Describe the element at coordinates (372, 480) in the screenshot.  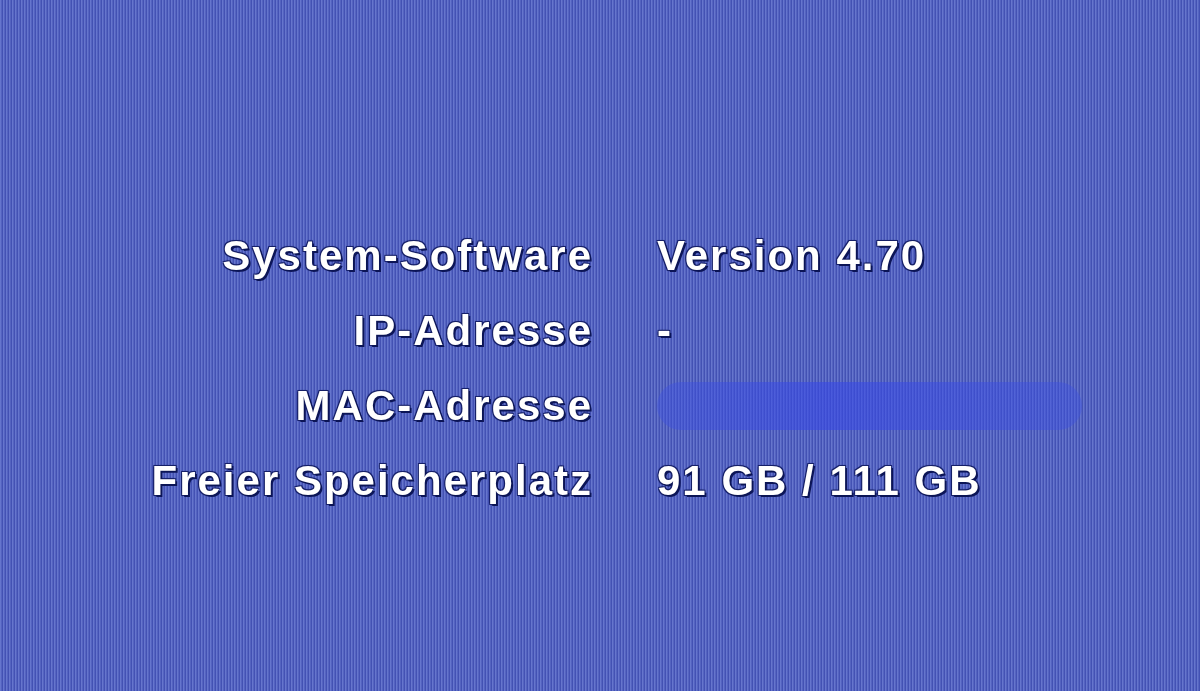
I see `info-label: Freier Speicherplatz` at that location.